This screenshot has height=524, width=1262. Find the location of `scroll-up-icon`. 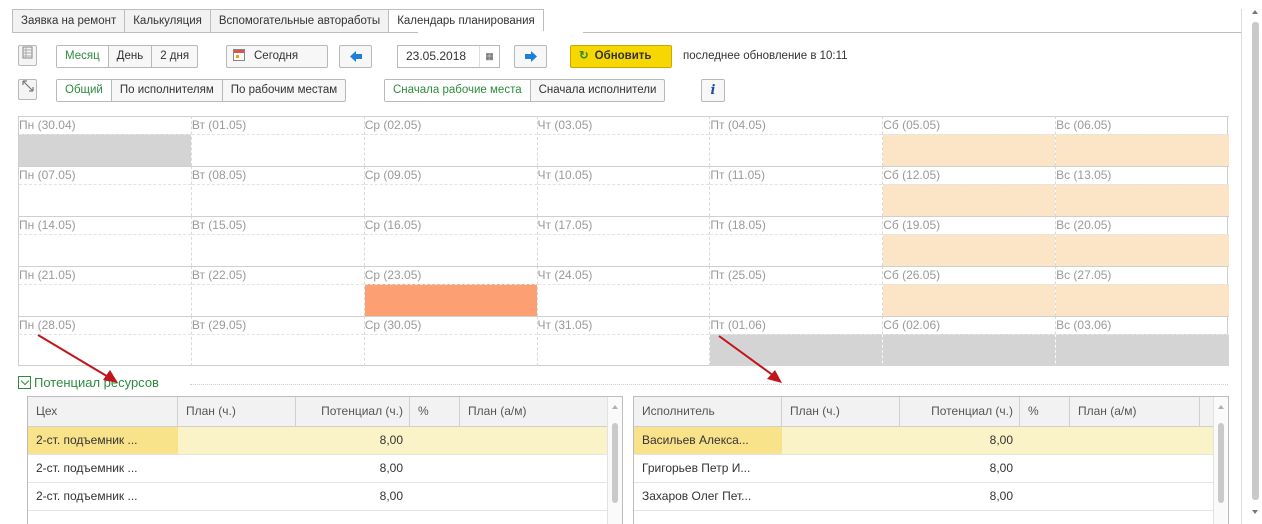

scroll-up-icon is located at coordinates (1255, 12).